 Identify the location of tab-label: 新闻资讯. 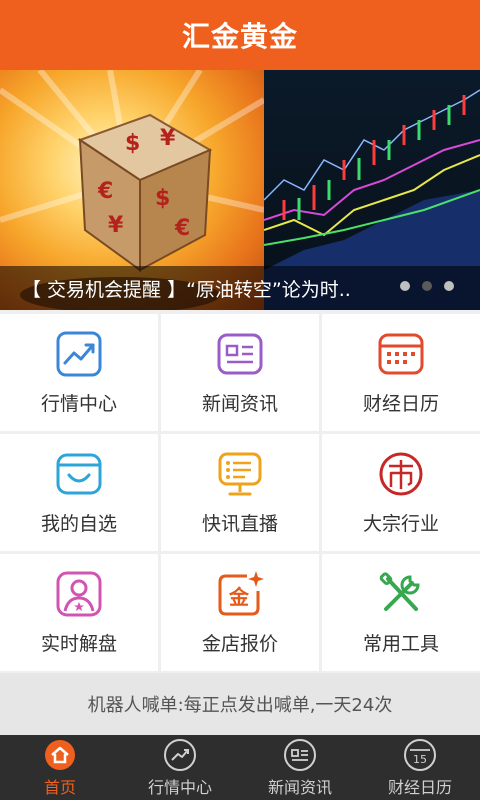
(299, 787).